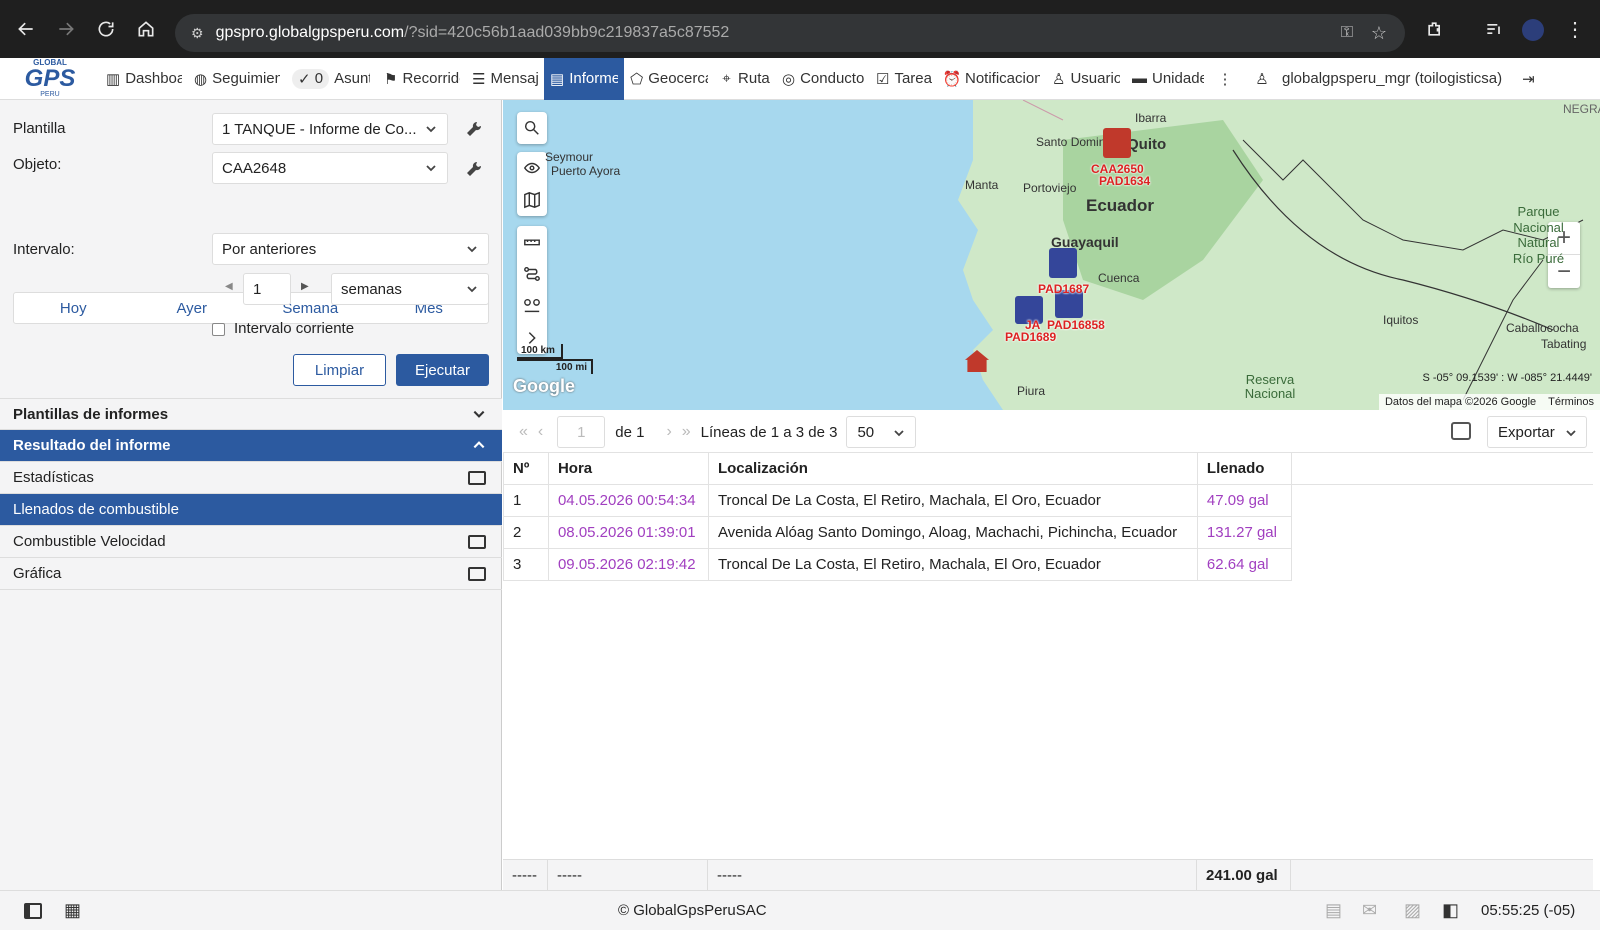 The image size is (1600, 930). I want to click on total-cell: -----, so click(525, 875).